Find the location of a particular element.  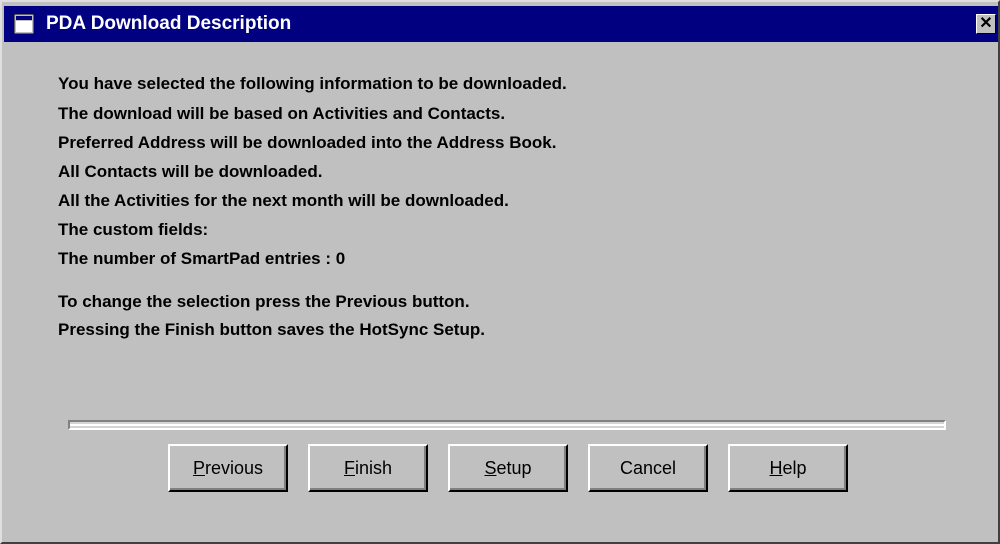

help-button-label: elp is located at coordinates (794, 468).